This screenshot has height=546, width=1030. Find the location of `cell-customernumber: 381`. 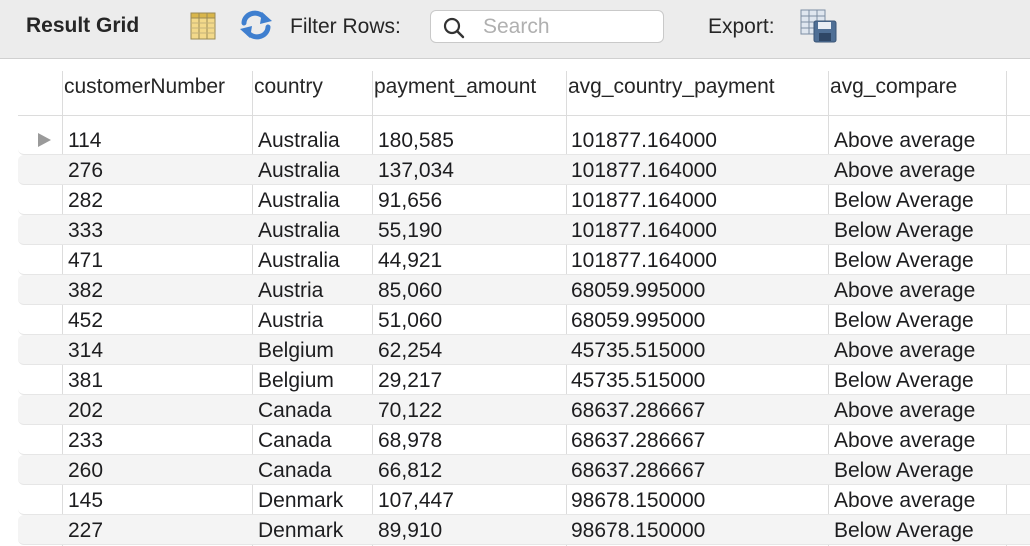

cell-customernumber: 381 is located at coordinates (85, 381).